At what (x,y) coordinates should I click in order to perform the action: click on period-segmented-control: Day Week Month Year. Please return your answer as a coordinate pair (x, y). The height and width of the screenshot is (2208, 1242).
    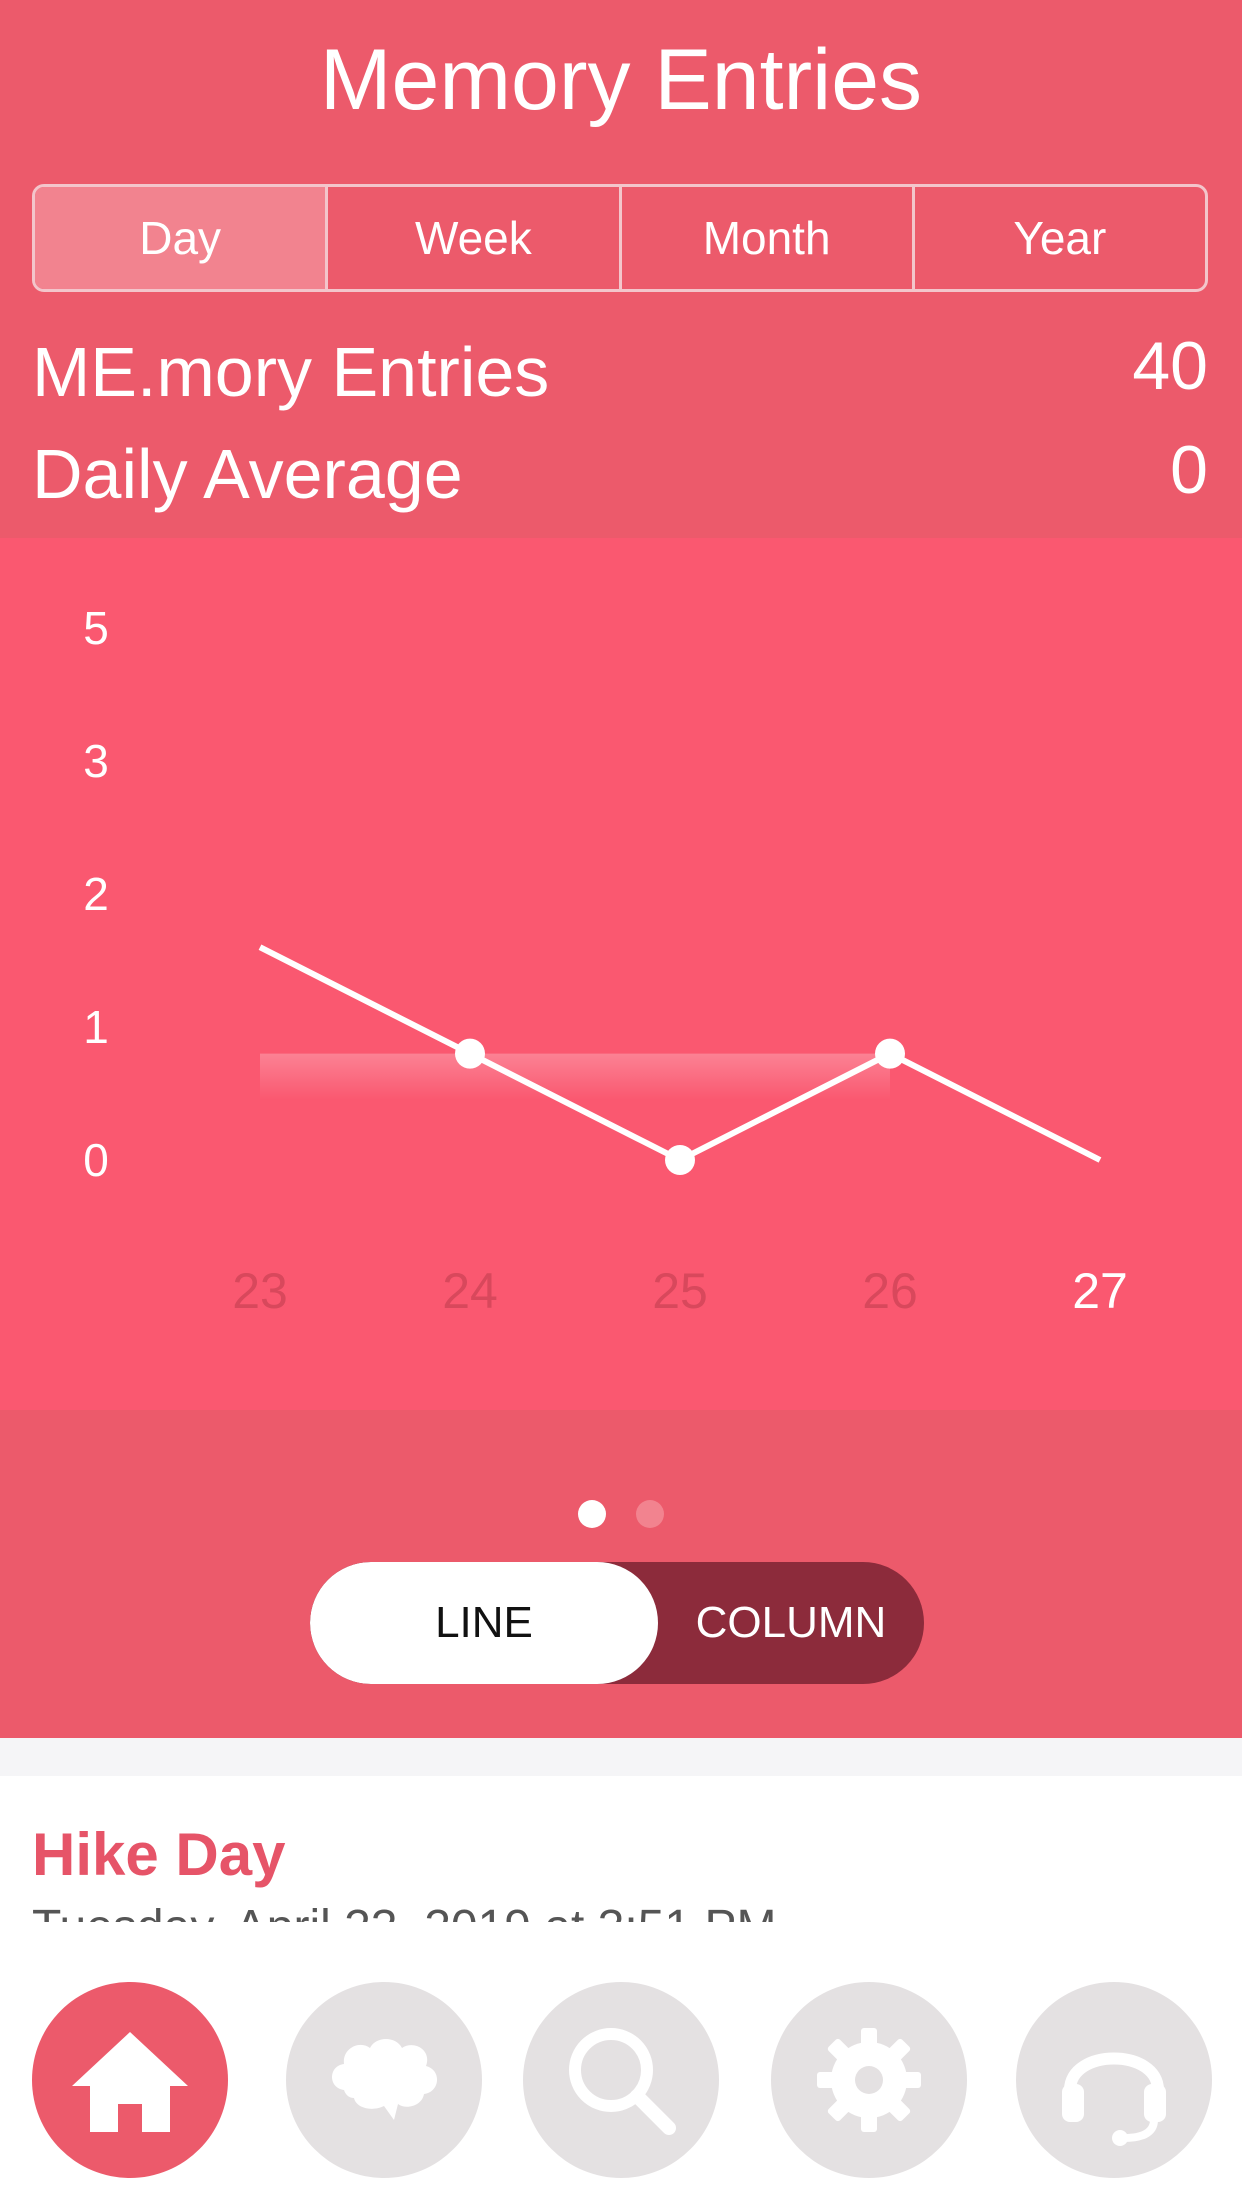
    Looking at the image, I should click on (620, 238).